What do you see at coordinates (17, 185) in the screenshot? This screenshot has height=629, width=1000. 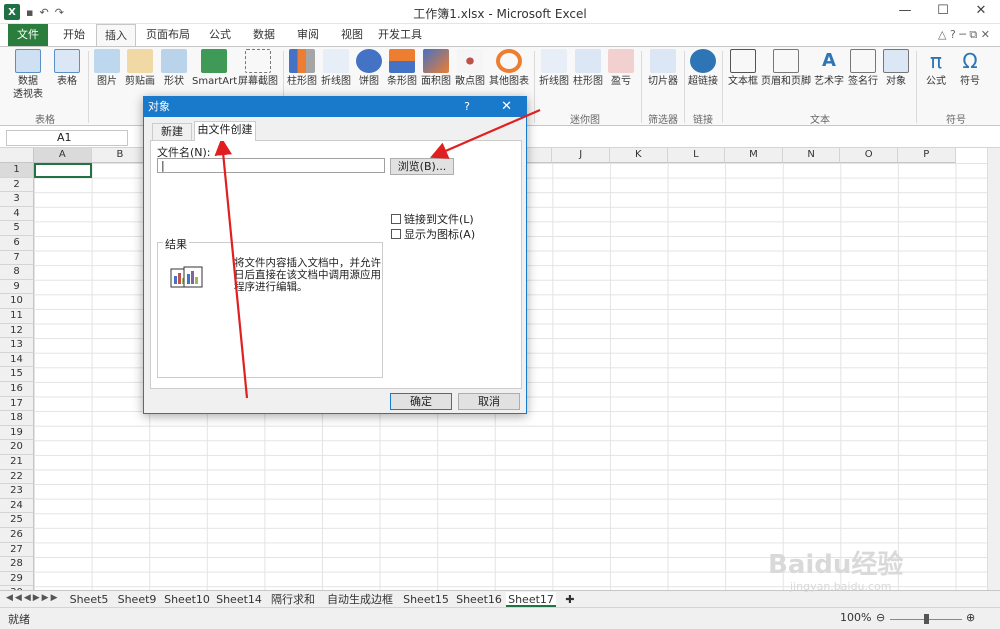 I see `row-header: 2` at bounding box center [17, 185].